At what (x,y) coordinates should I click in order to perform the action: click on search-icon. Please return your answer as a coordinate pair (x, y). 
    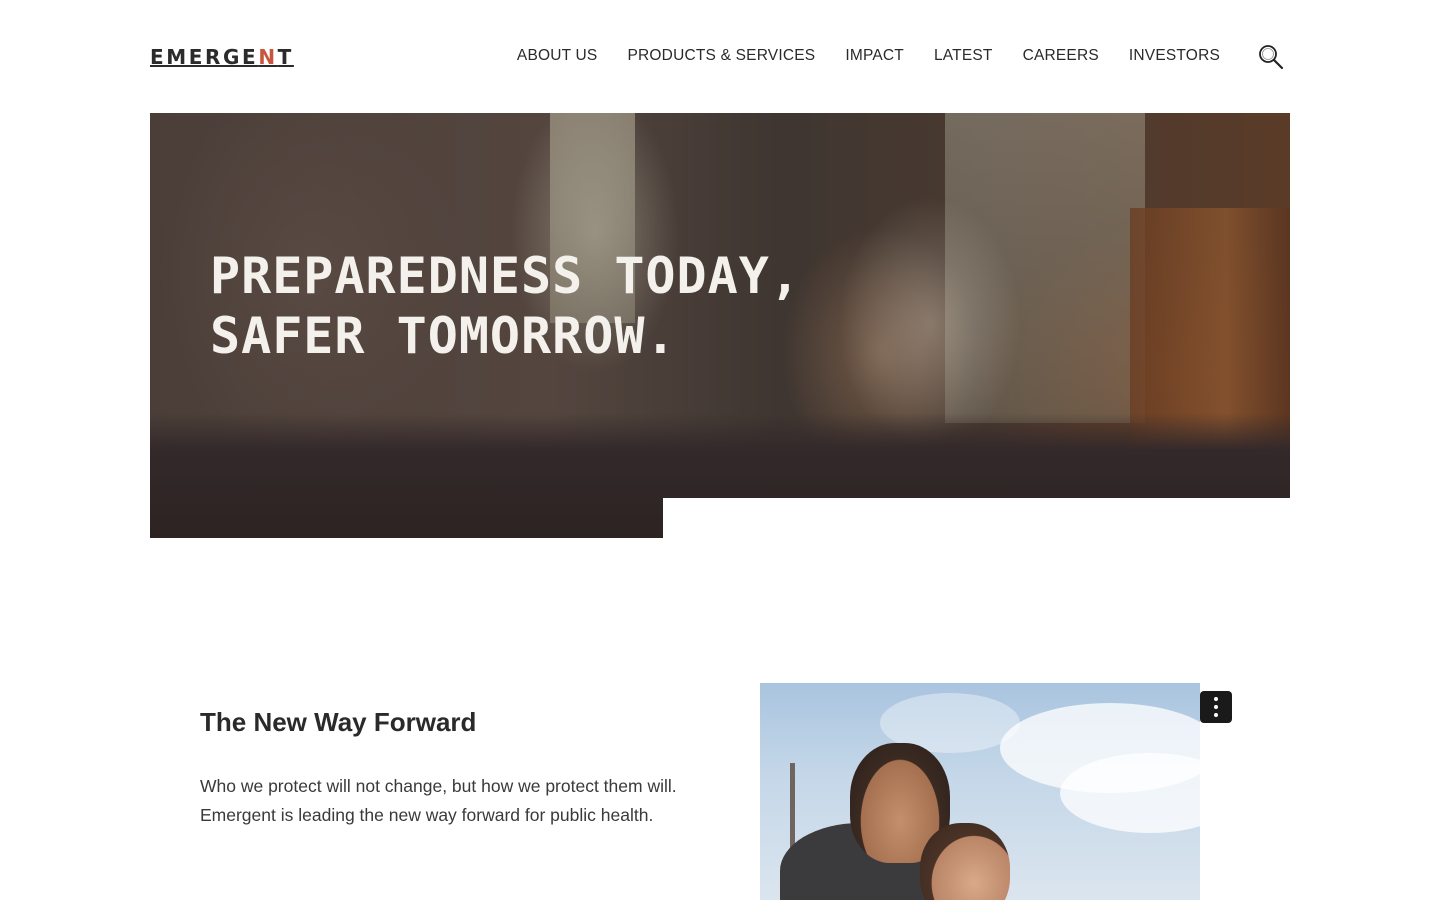
    Looking at the image, I should click on (1271, 57).